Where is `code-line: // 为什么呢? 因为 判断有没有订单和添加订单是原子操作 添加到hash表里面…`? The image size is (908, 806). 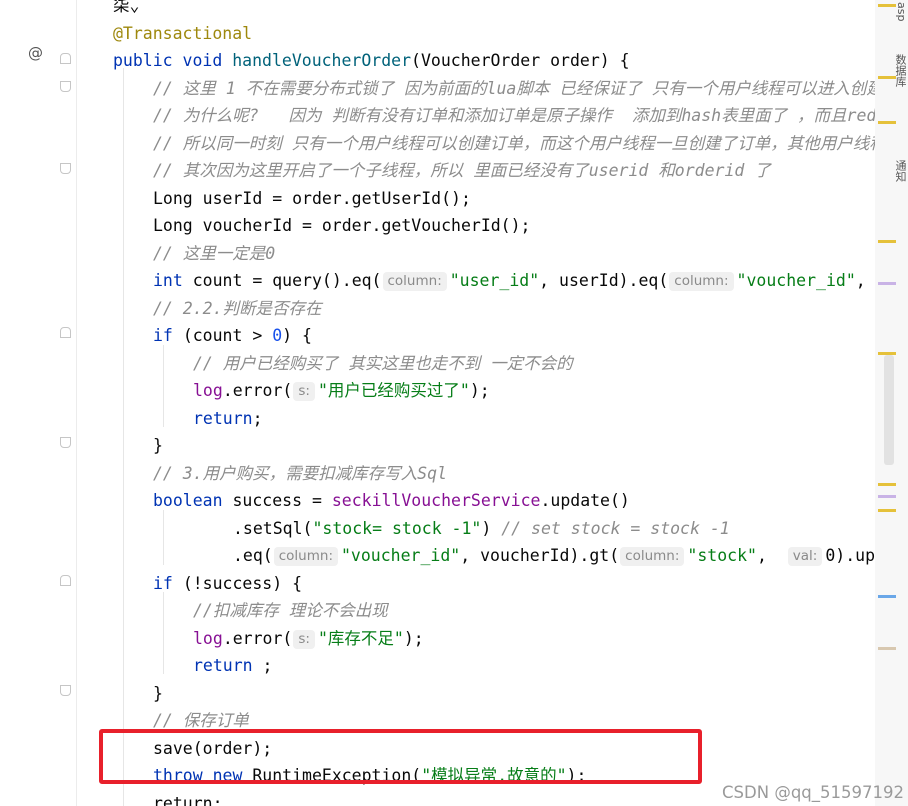
code-line: // 为什么呢? 因为 判断有没有订单和添加订单是原子操作 添加到hash表里面… is located at coordinates (514, 116).